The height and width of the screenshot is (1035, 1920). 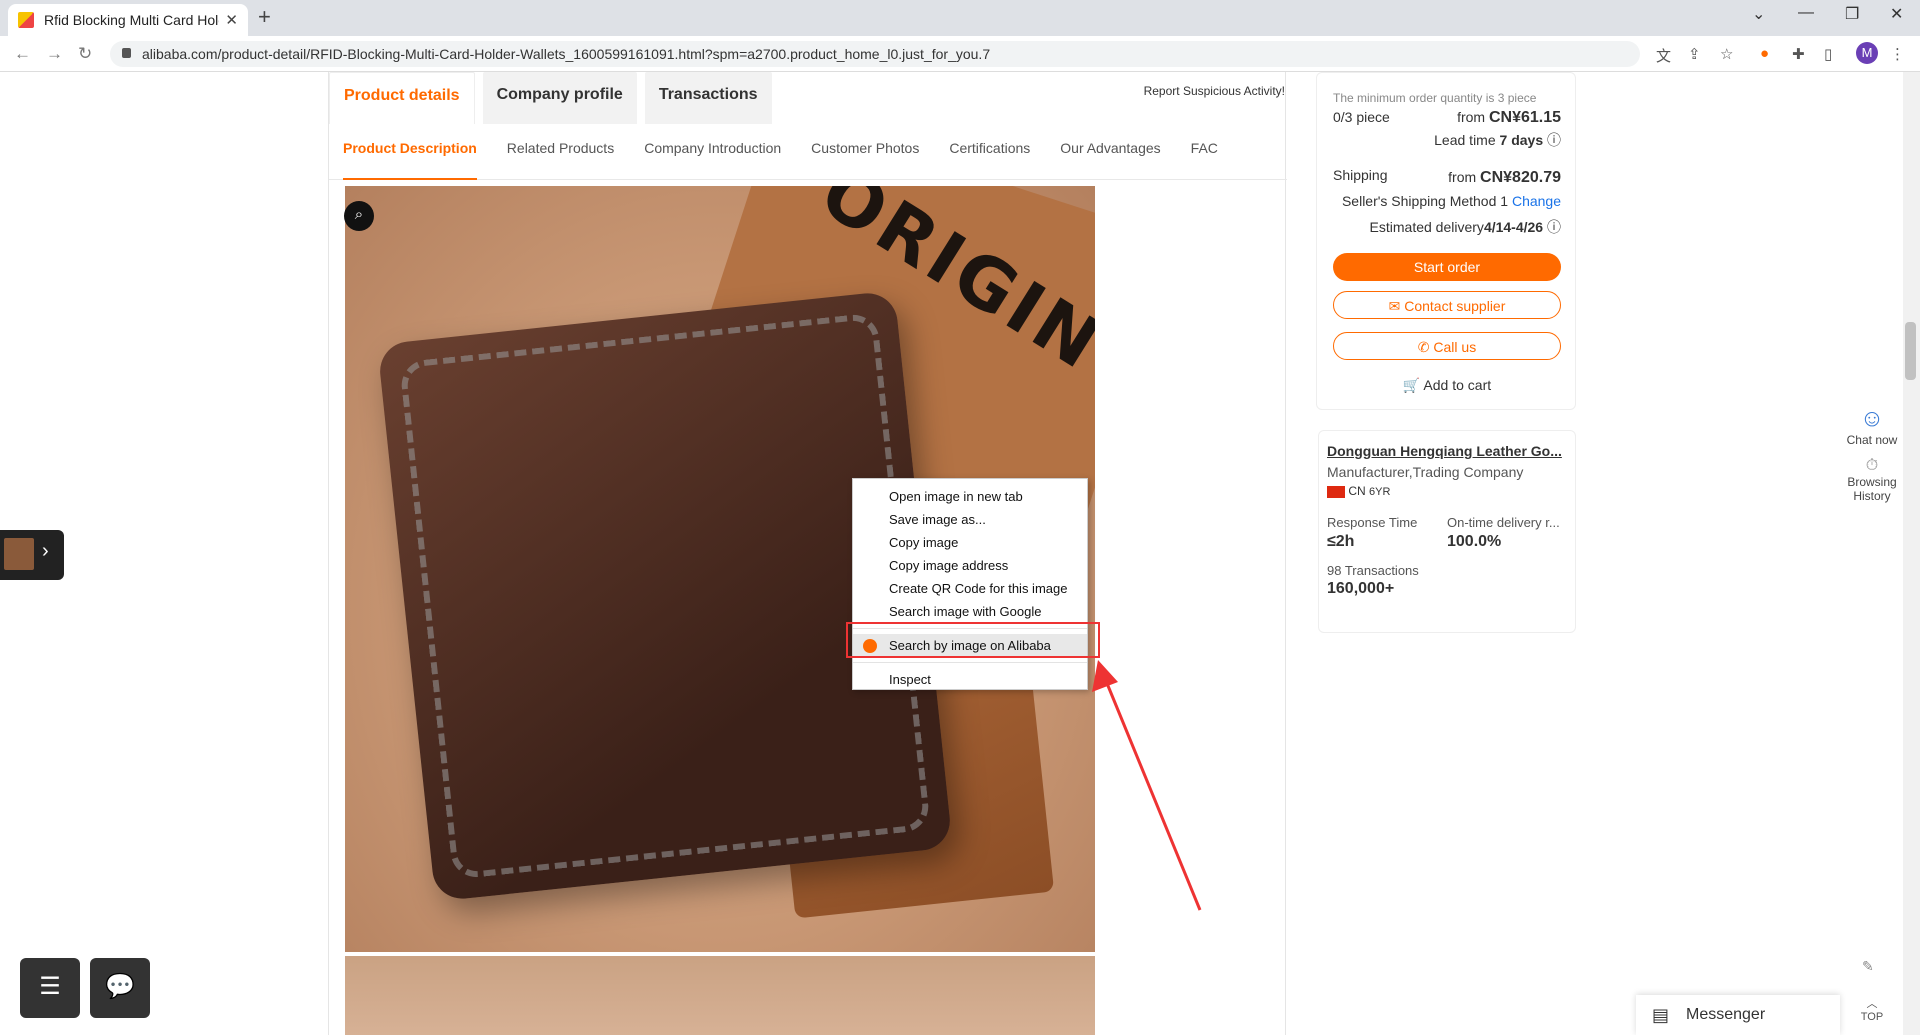 I want to click on subtab-certifications: Certifications, so click(x=989, y=152).